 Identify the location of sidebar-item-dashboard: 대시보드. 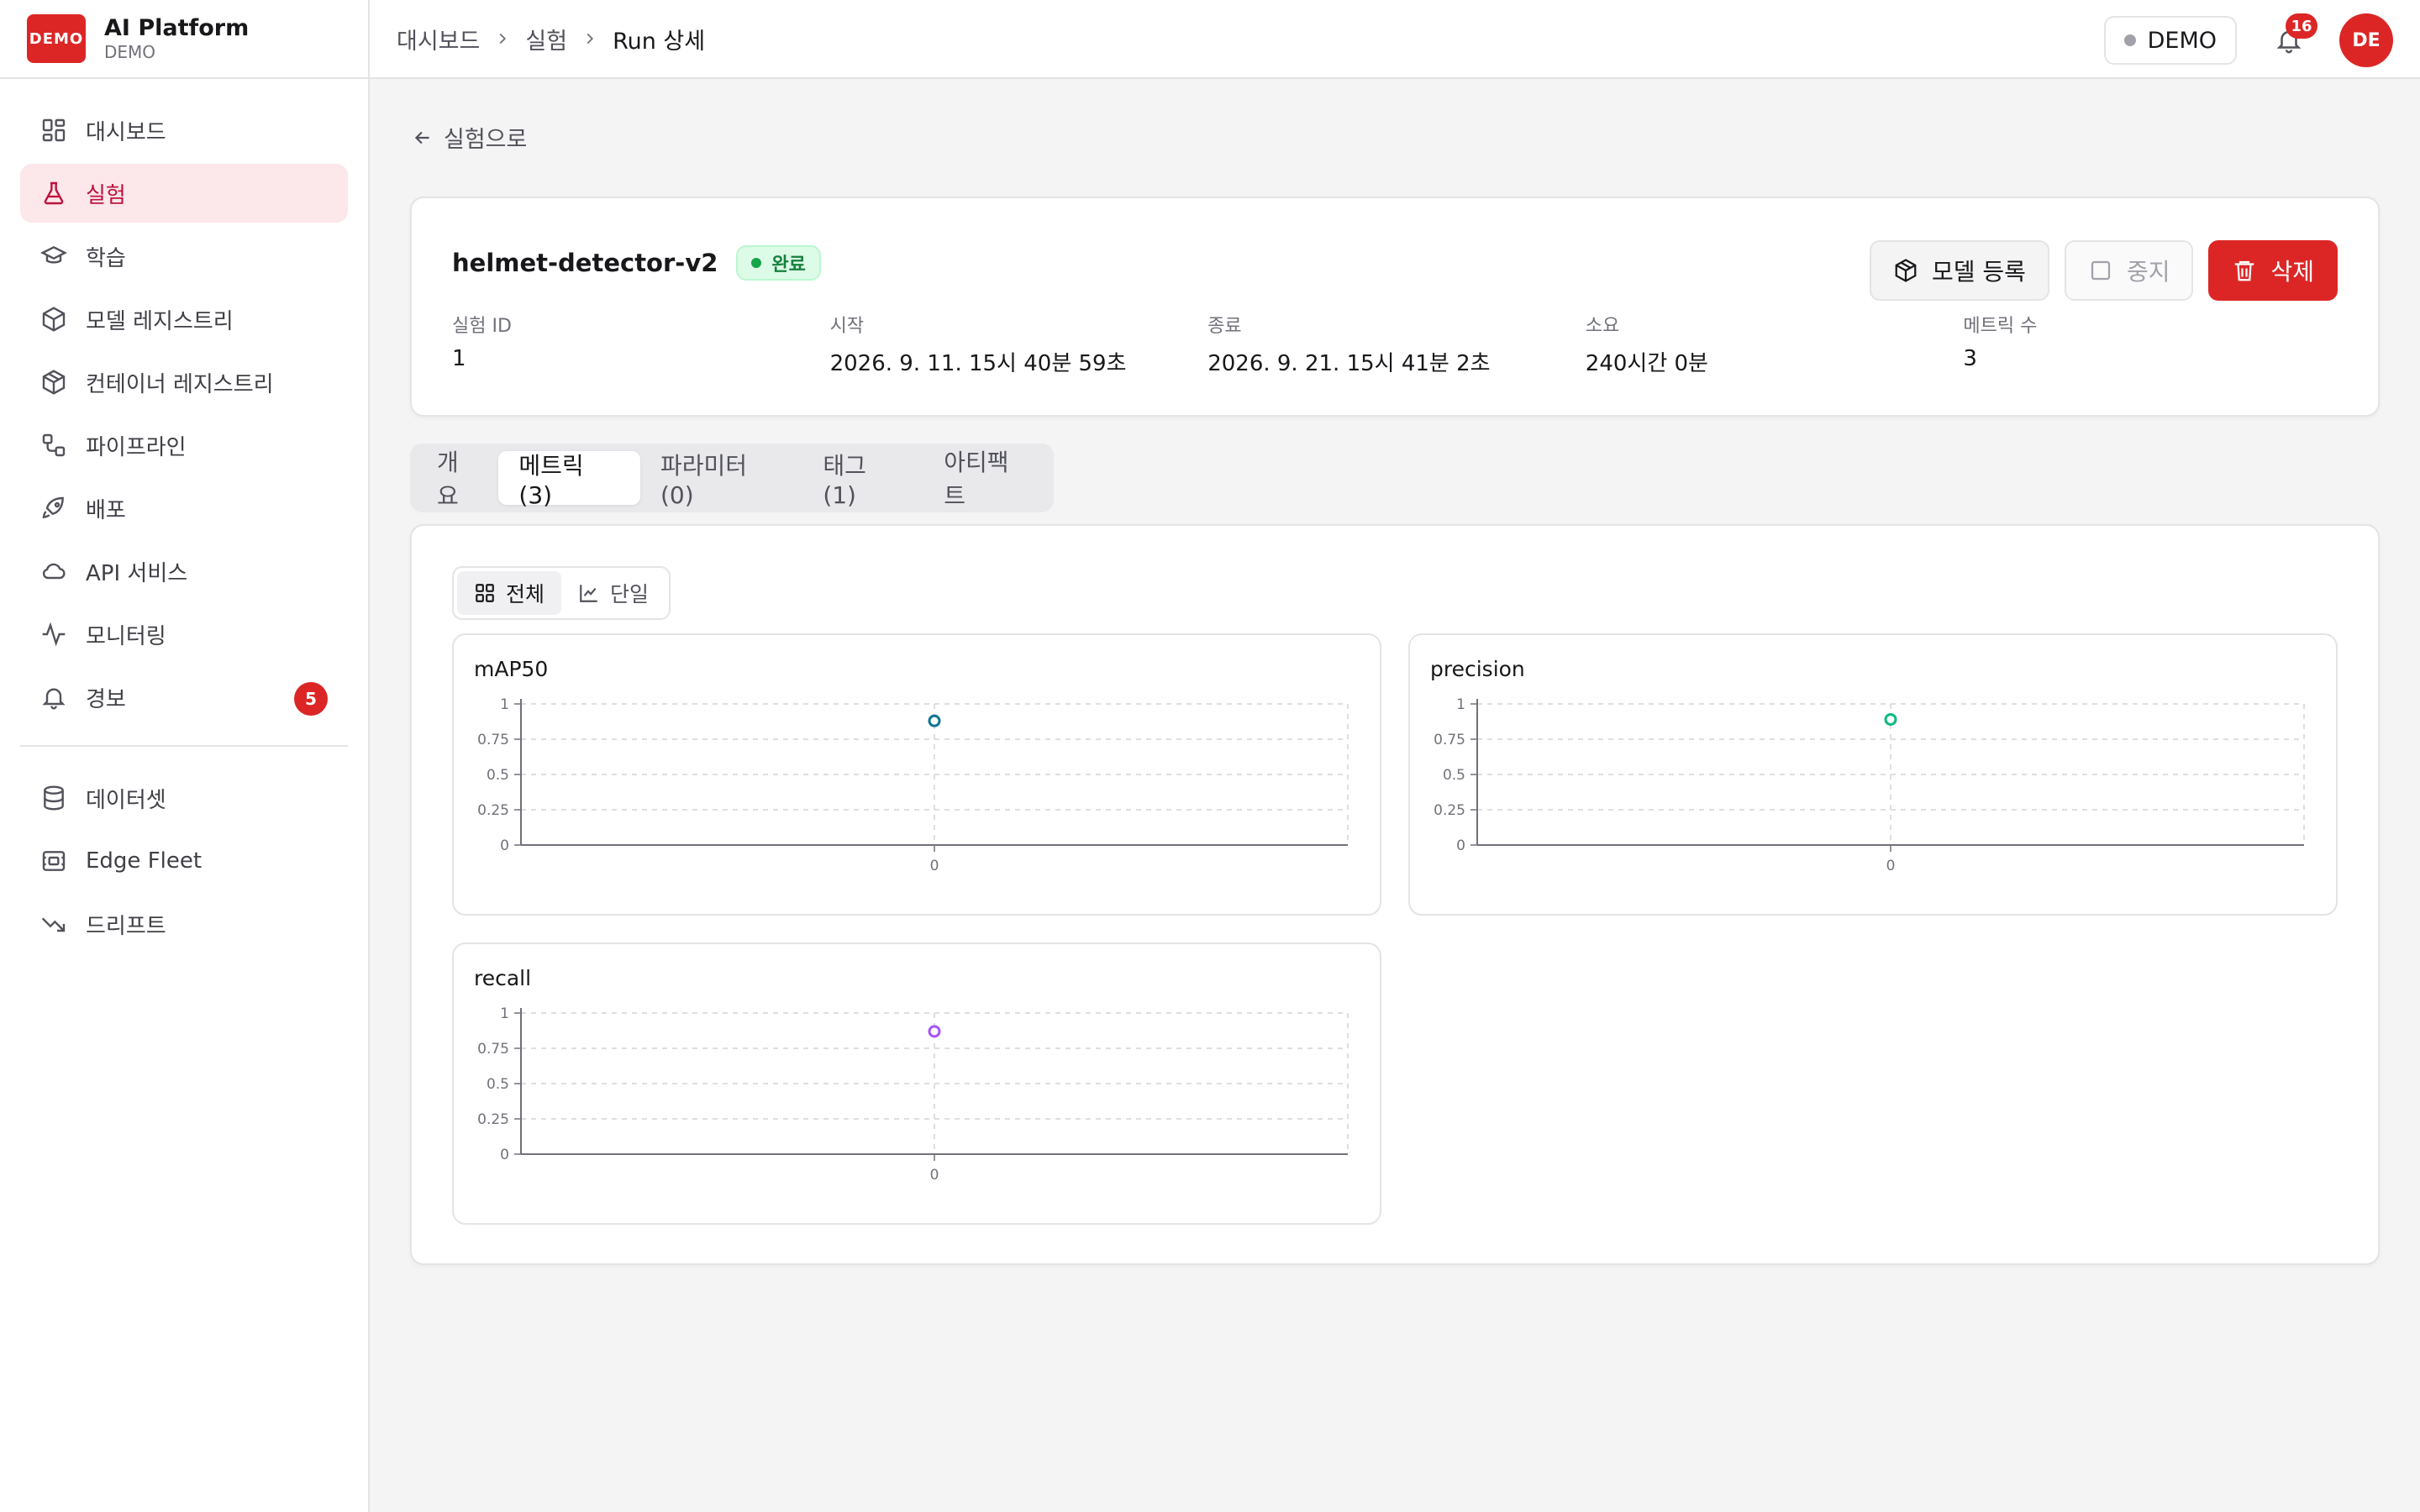
(184, 130).